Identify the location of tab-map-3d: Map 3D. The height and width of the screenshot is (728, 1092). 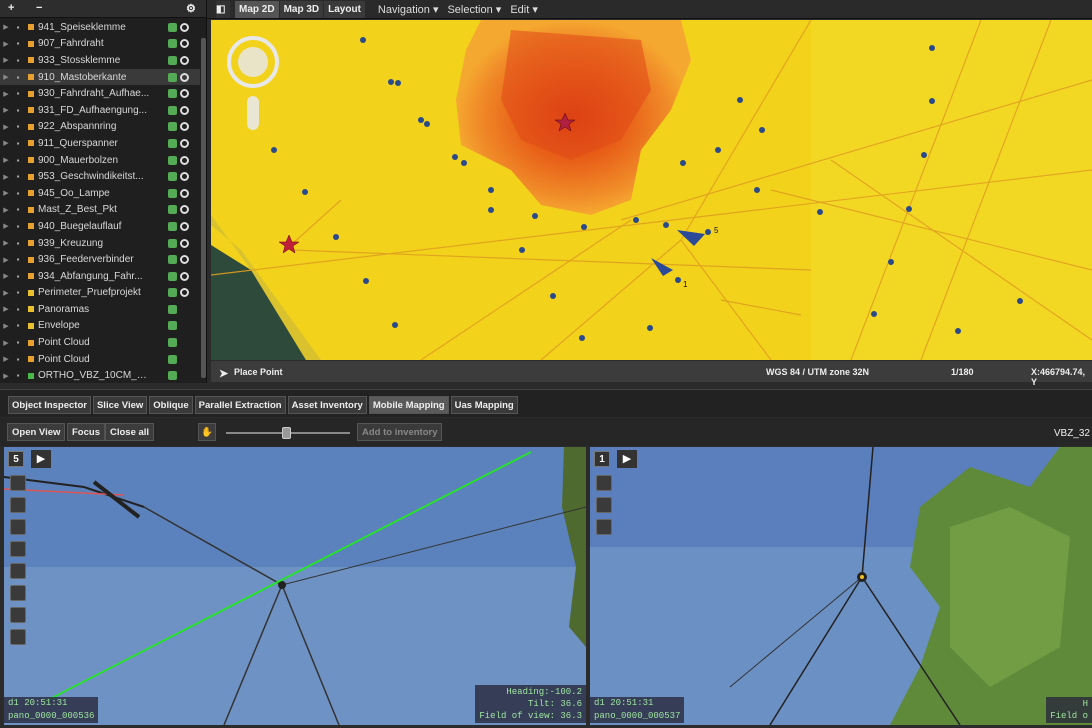
(301, 9).